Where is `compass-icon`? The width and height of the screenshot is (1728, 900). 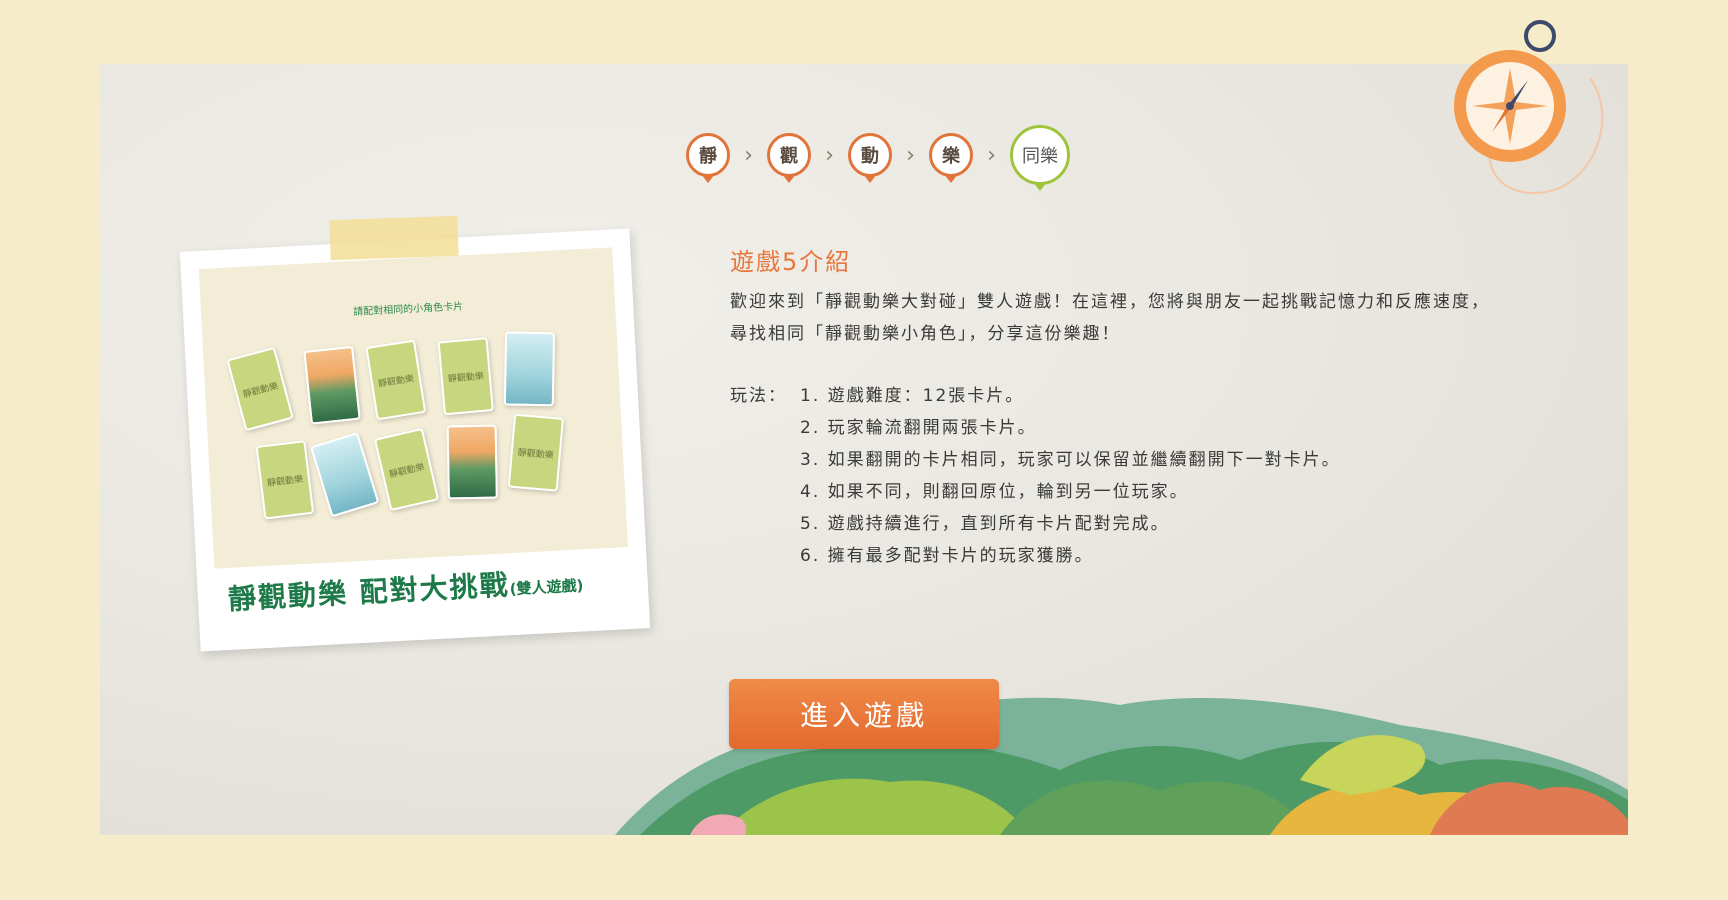
compass-icon is located at coordinates (1529, 107).